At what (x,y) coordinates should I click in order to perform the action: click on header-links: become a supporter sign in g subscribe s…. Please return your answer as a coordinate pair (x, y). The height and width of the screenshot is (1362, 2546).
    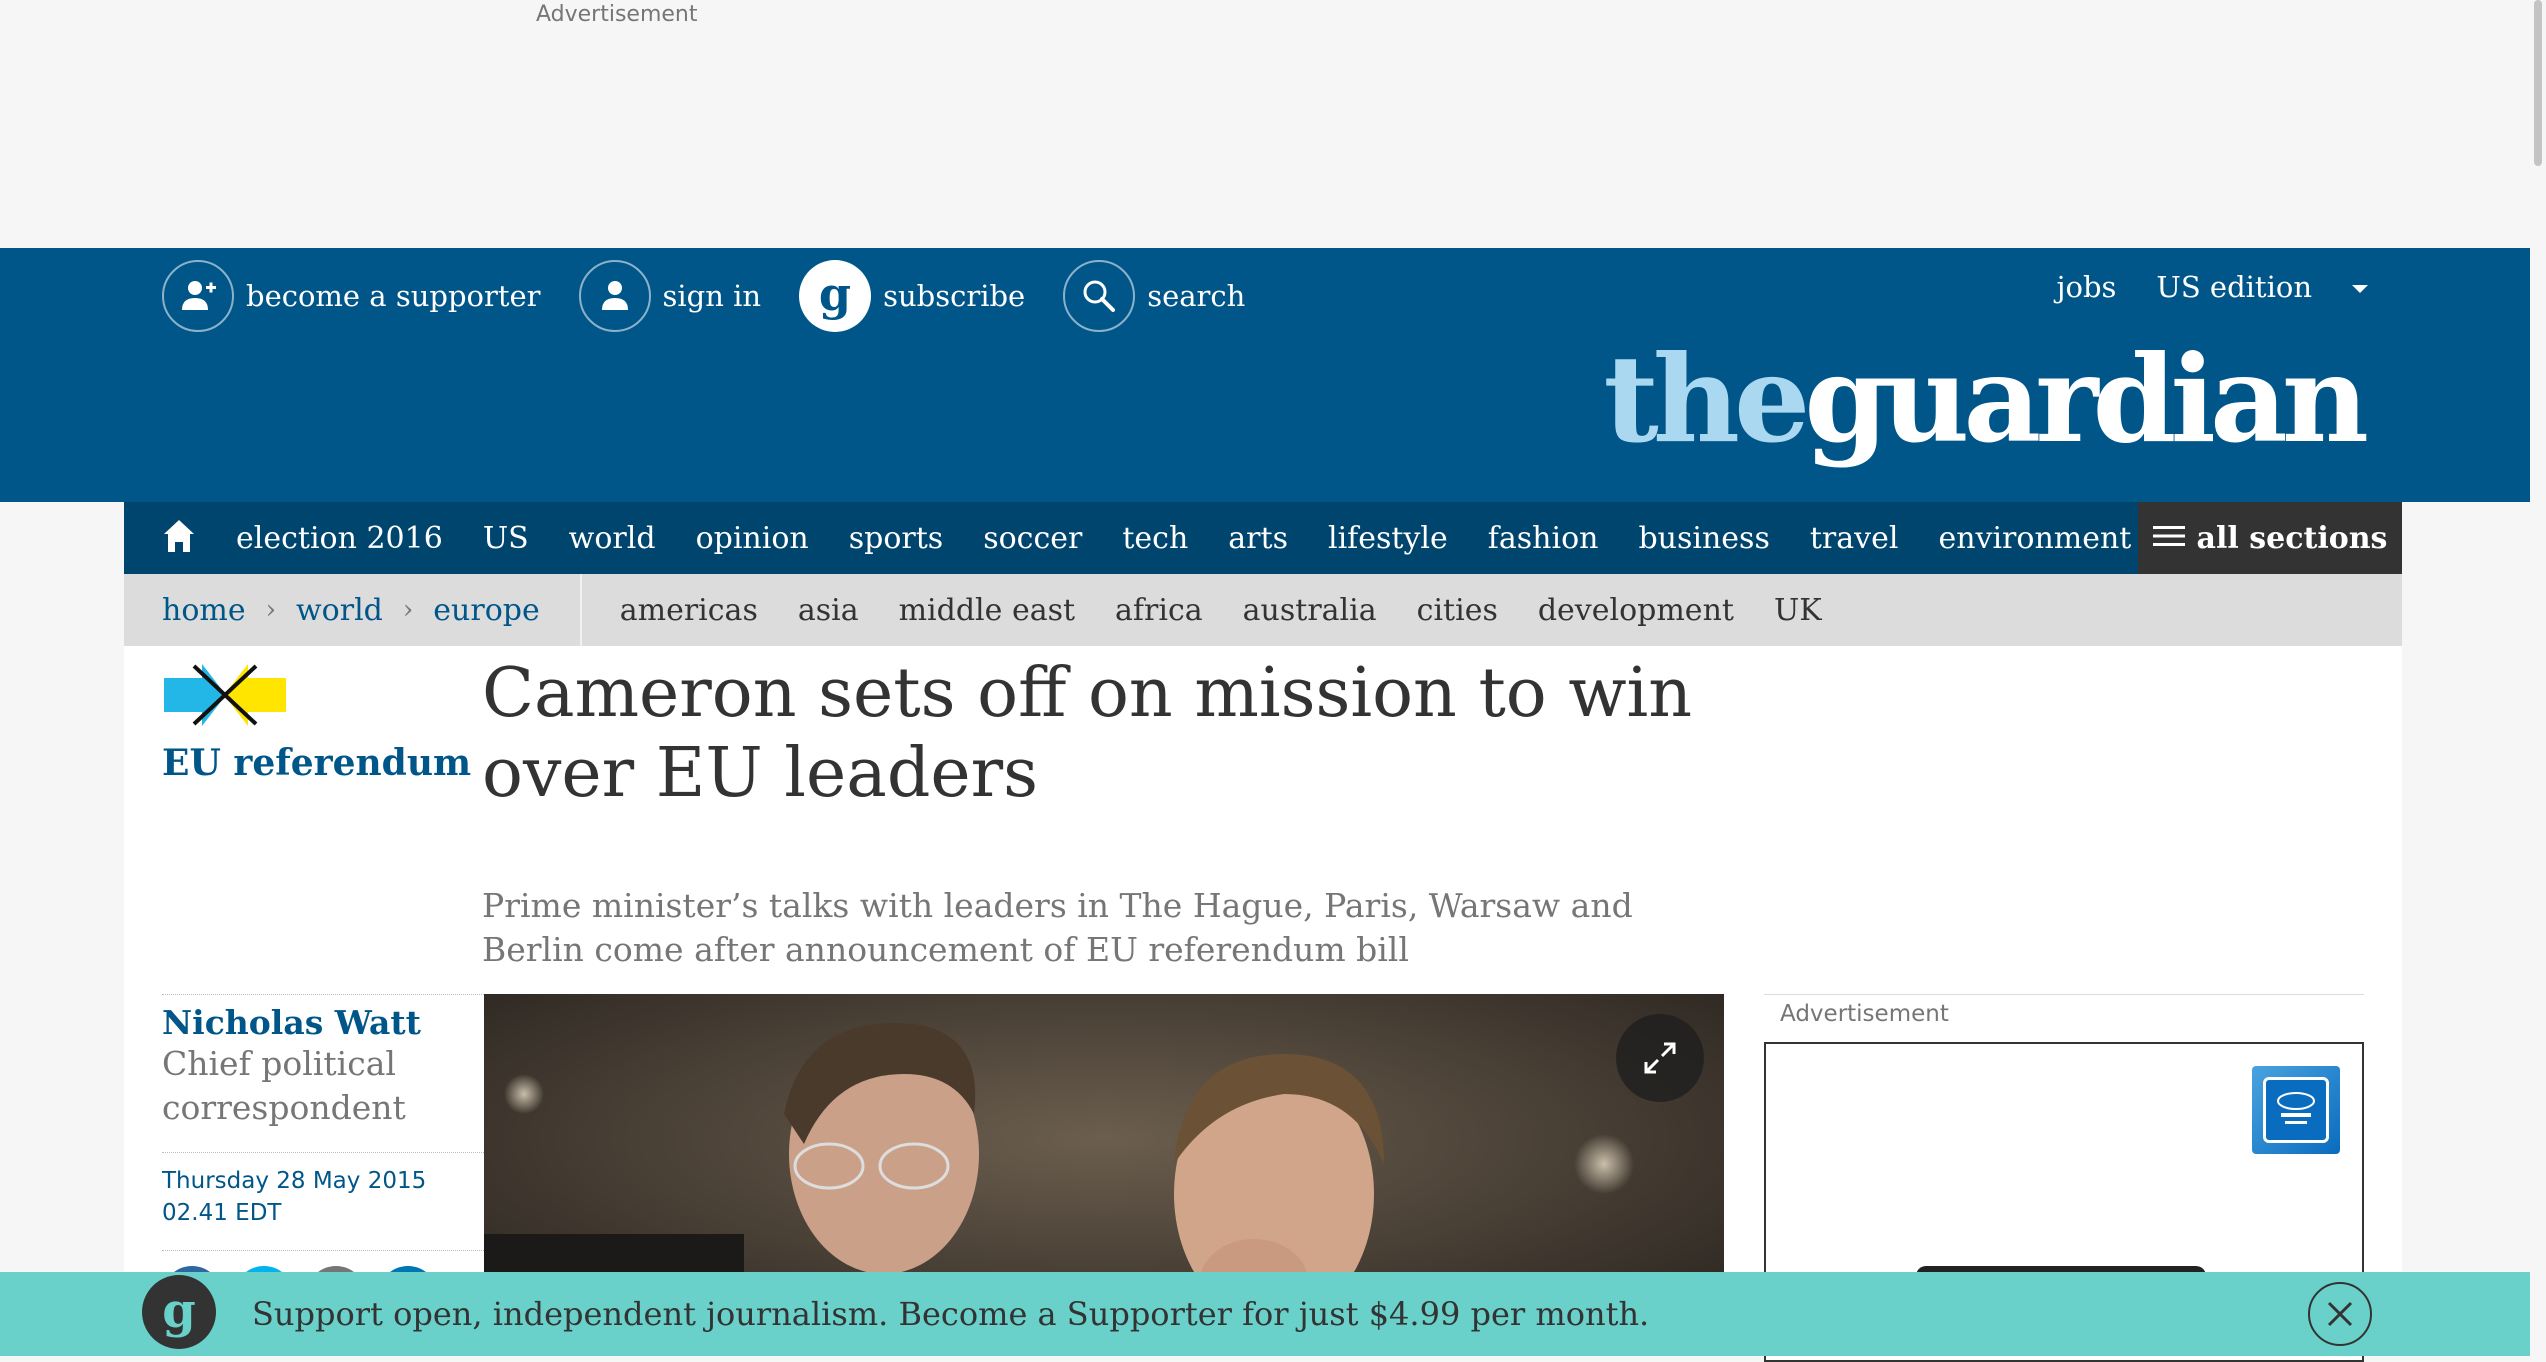
    Looking at the image, I should click on (722, 296).